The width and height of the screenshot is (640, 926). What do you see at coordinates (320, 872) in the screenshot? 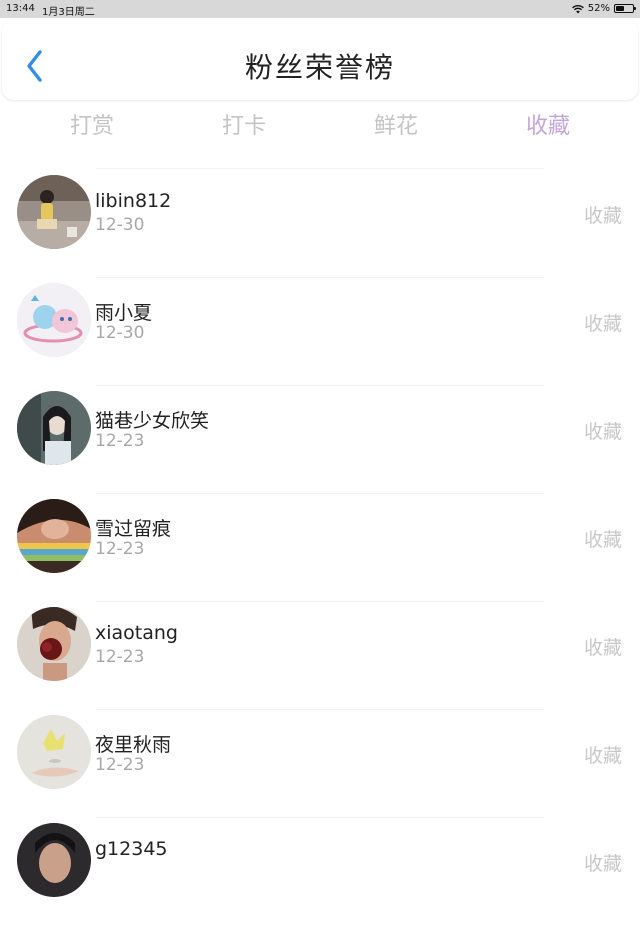
I see `list-item: g12345 收藏` at bounding box center [320, 872].